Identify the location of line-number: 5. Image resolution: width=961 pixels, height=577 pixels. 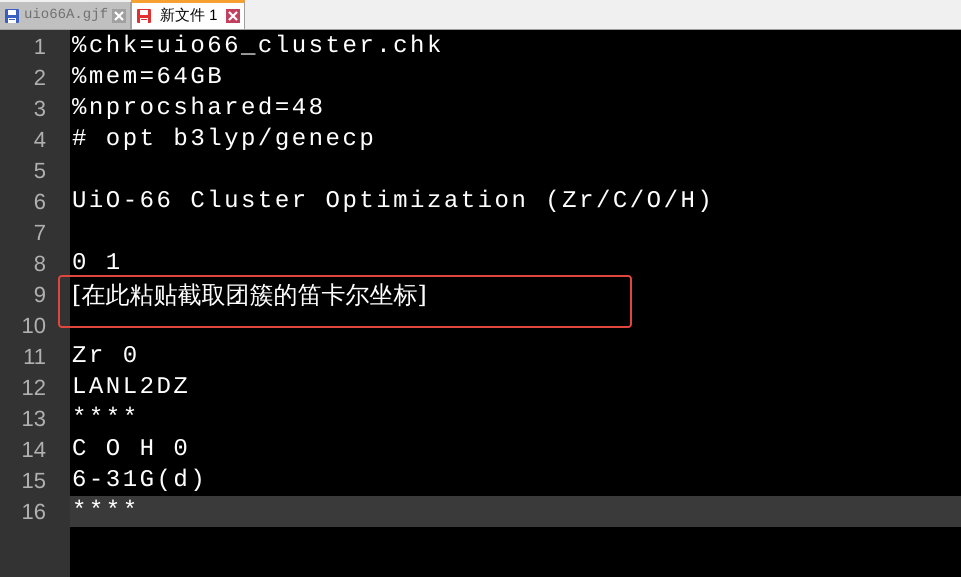
(40, 171).